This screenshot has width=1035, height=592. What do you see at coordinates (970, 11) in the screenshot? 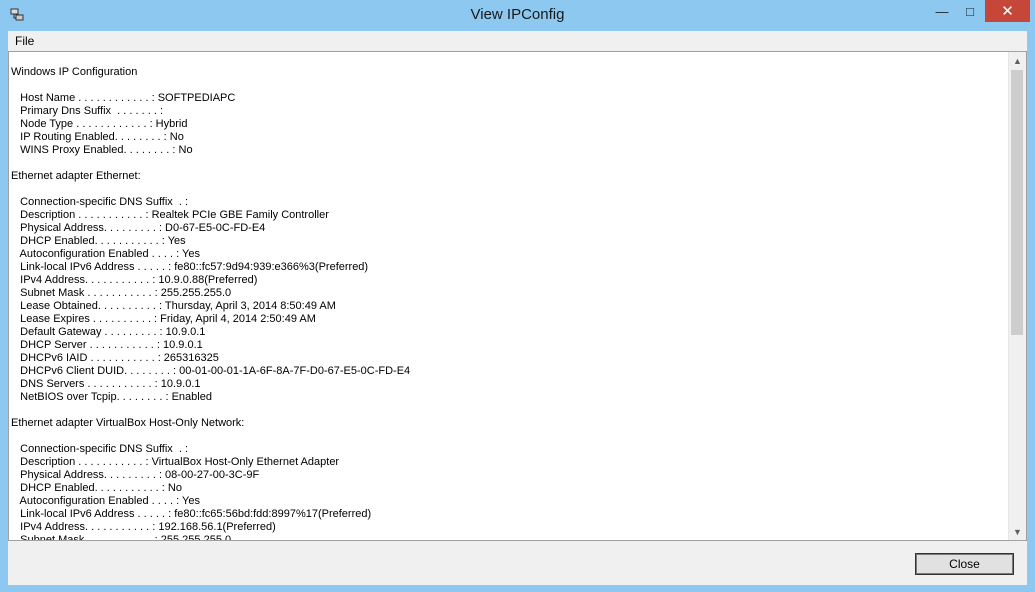
I see `maximize-button: □` at bounding box center [970, 11].